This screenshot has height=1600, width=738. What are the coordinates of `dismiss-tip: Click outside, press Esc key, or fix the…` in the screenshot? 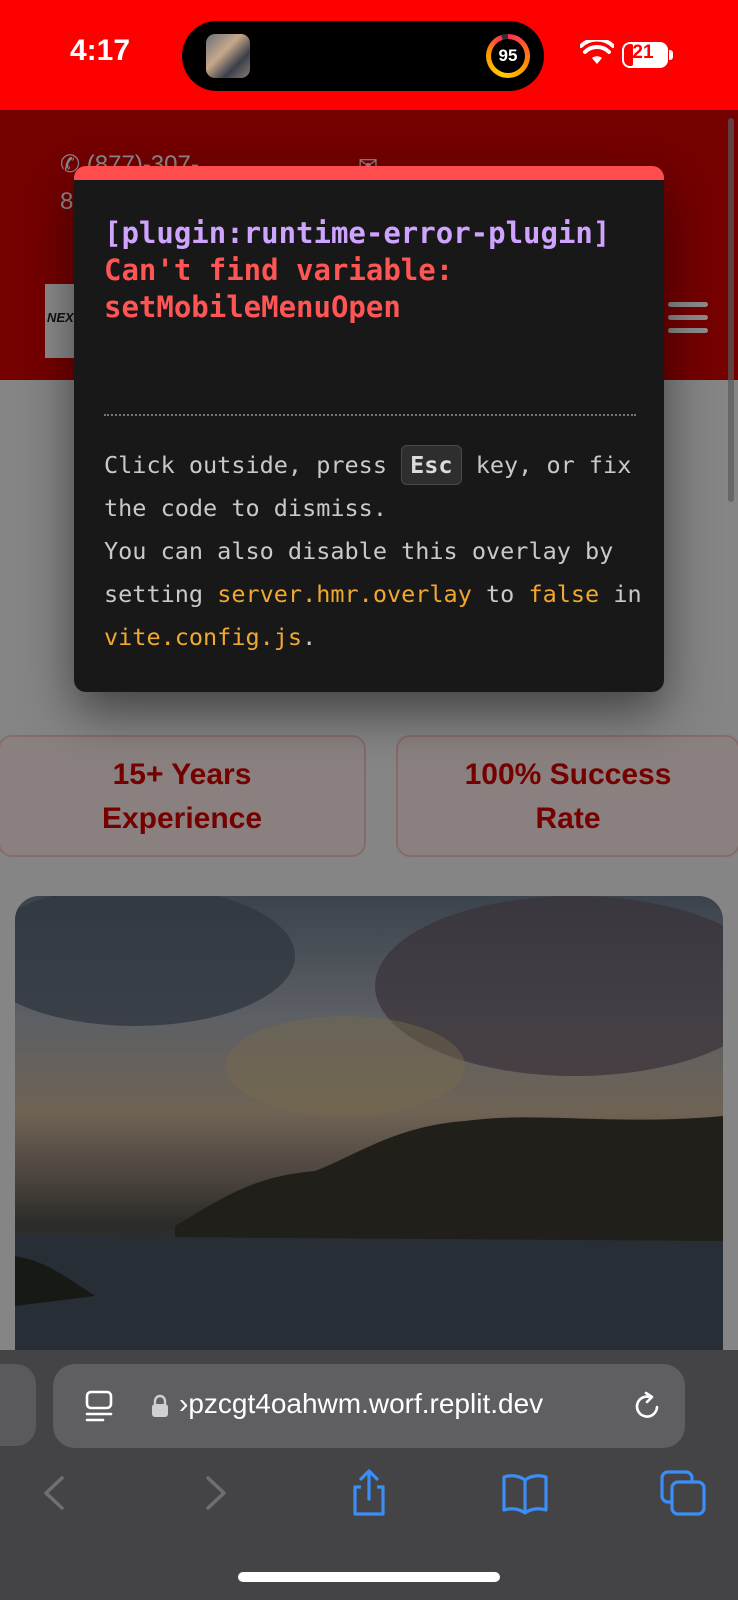 It's located at (374, 551).